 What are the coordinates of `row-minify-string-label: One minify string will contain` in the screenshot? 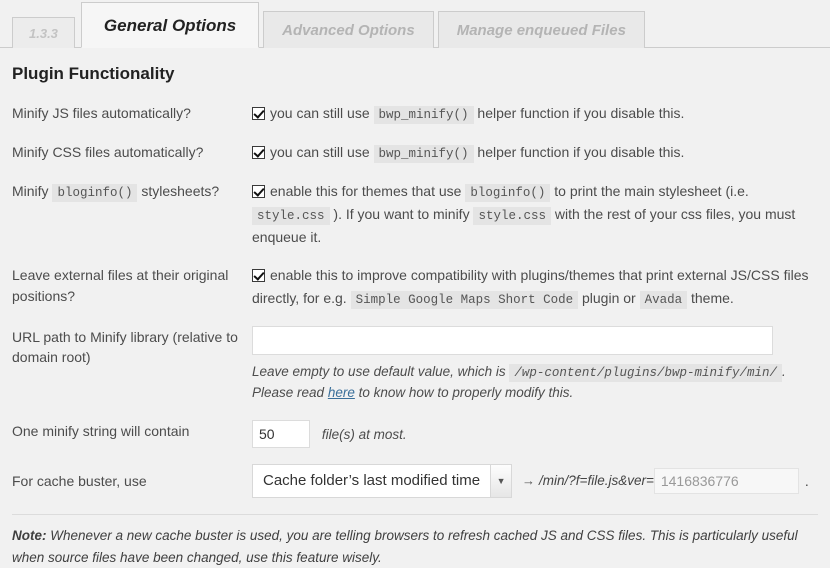 It's located at (101, 431).